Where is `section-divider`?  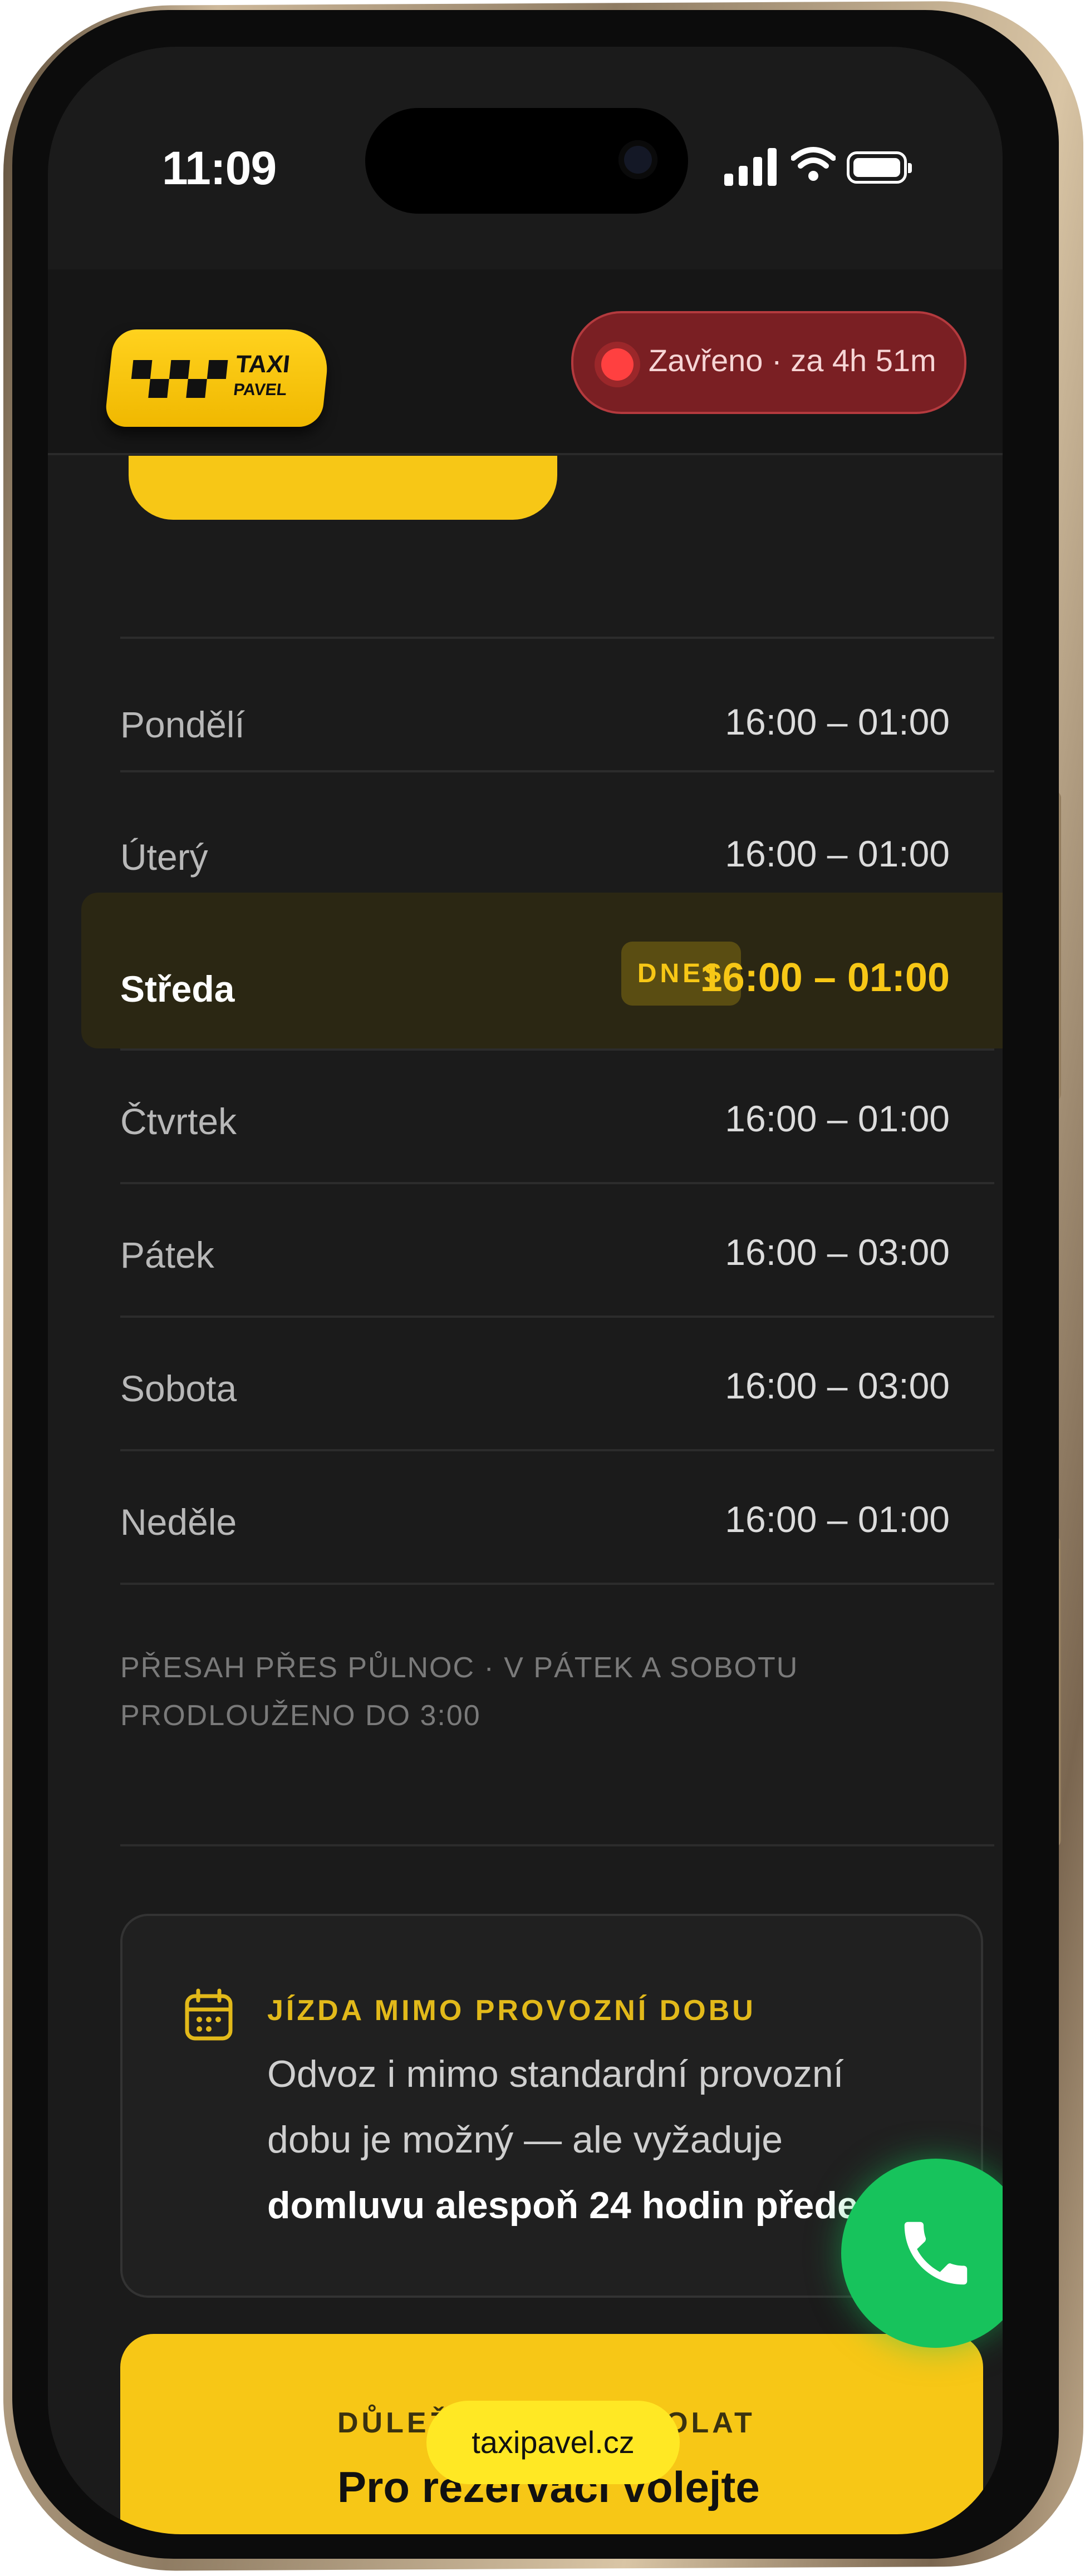
section-divider is located at coordinates (557, 1845).